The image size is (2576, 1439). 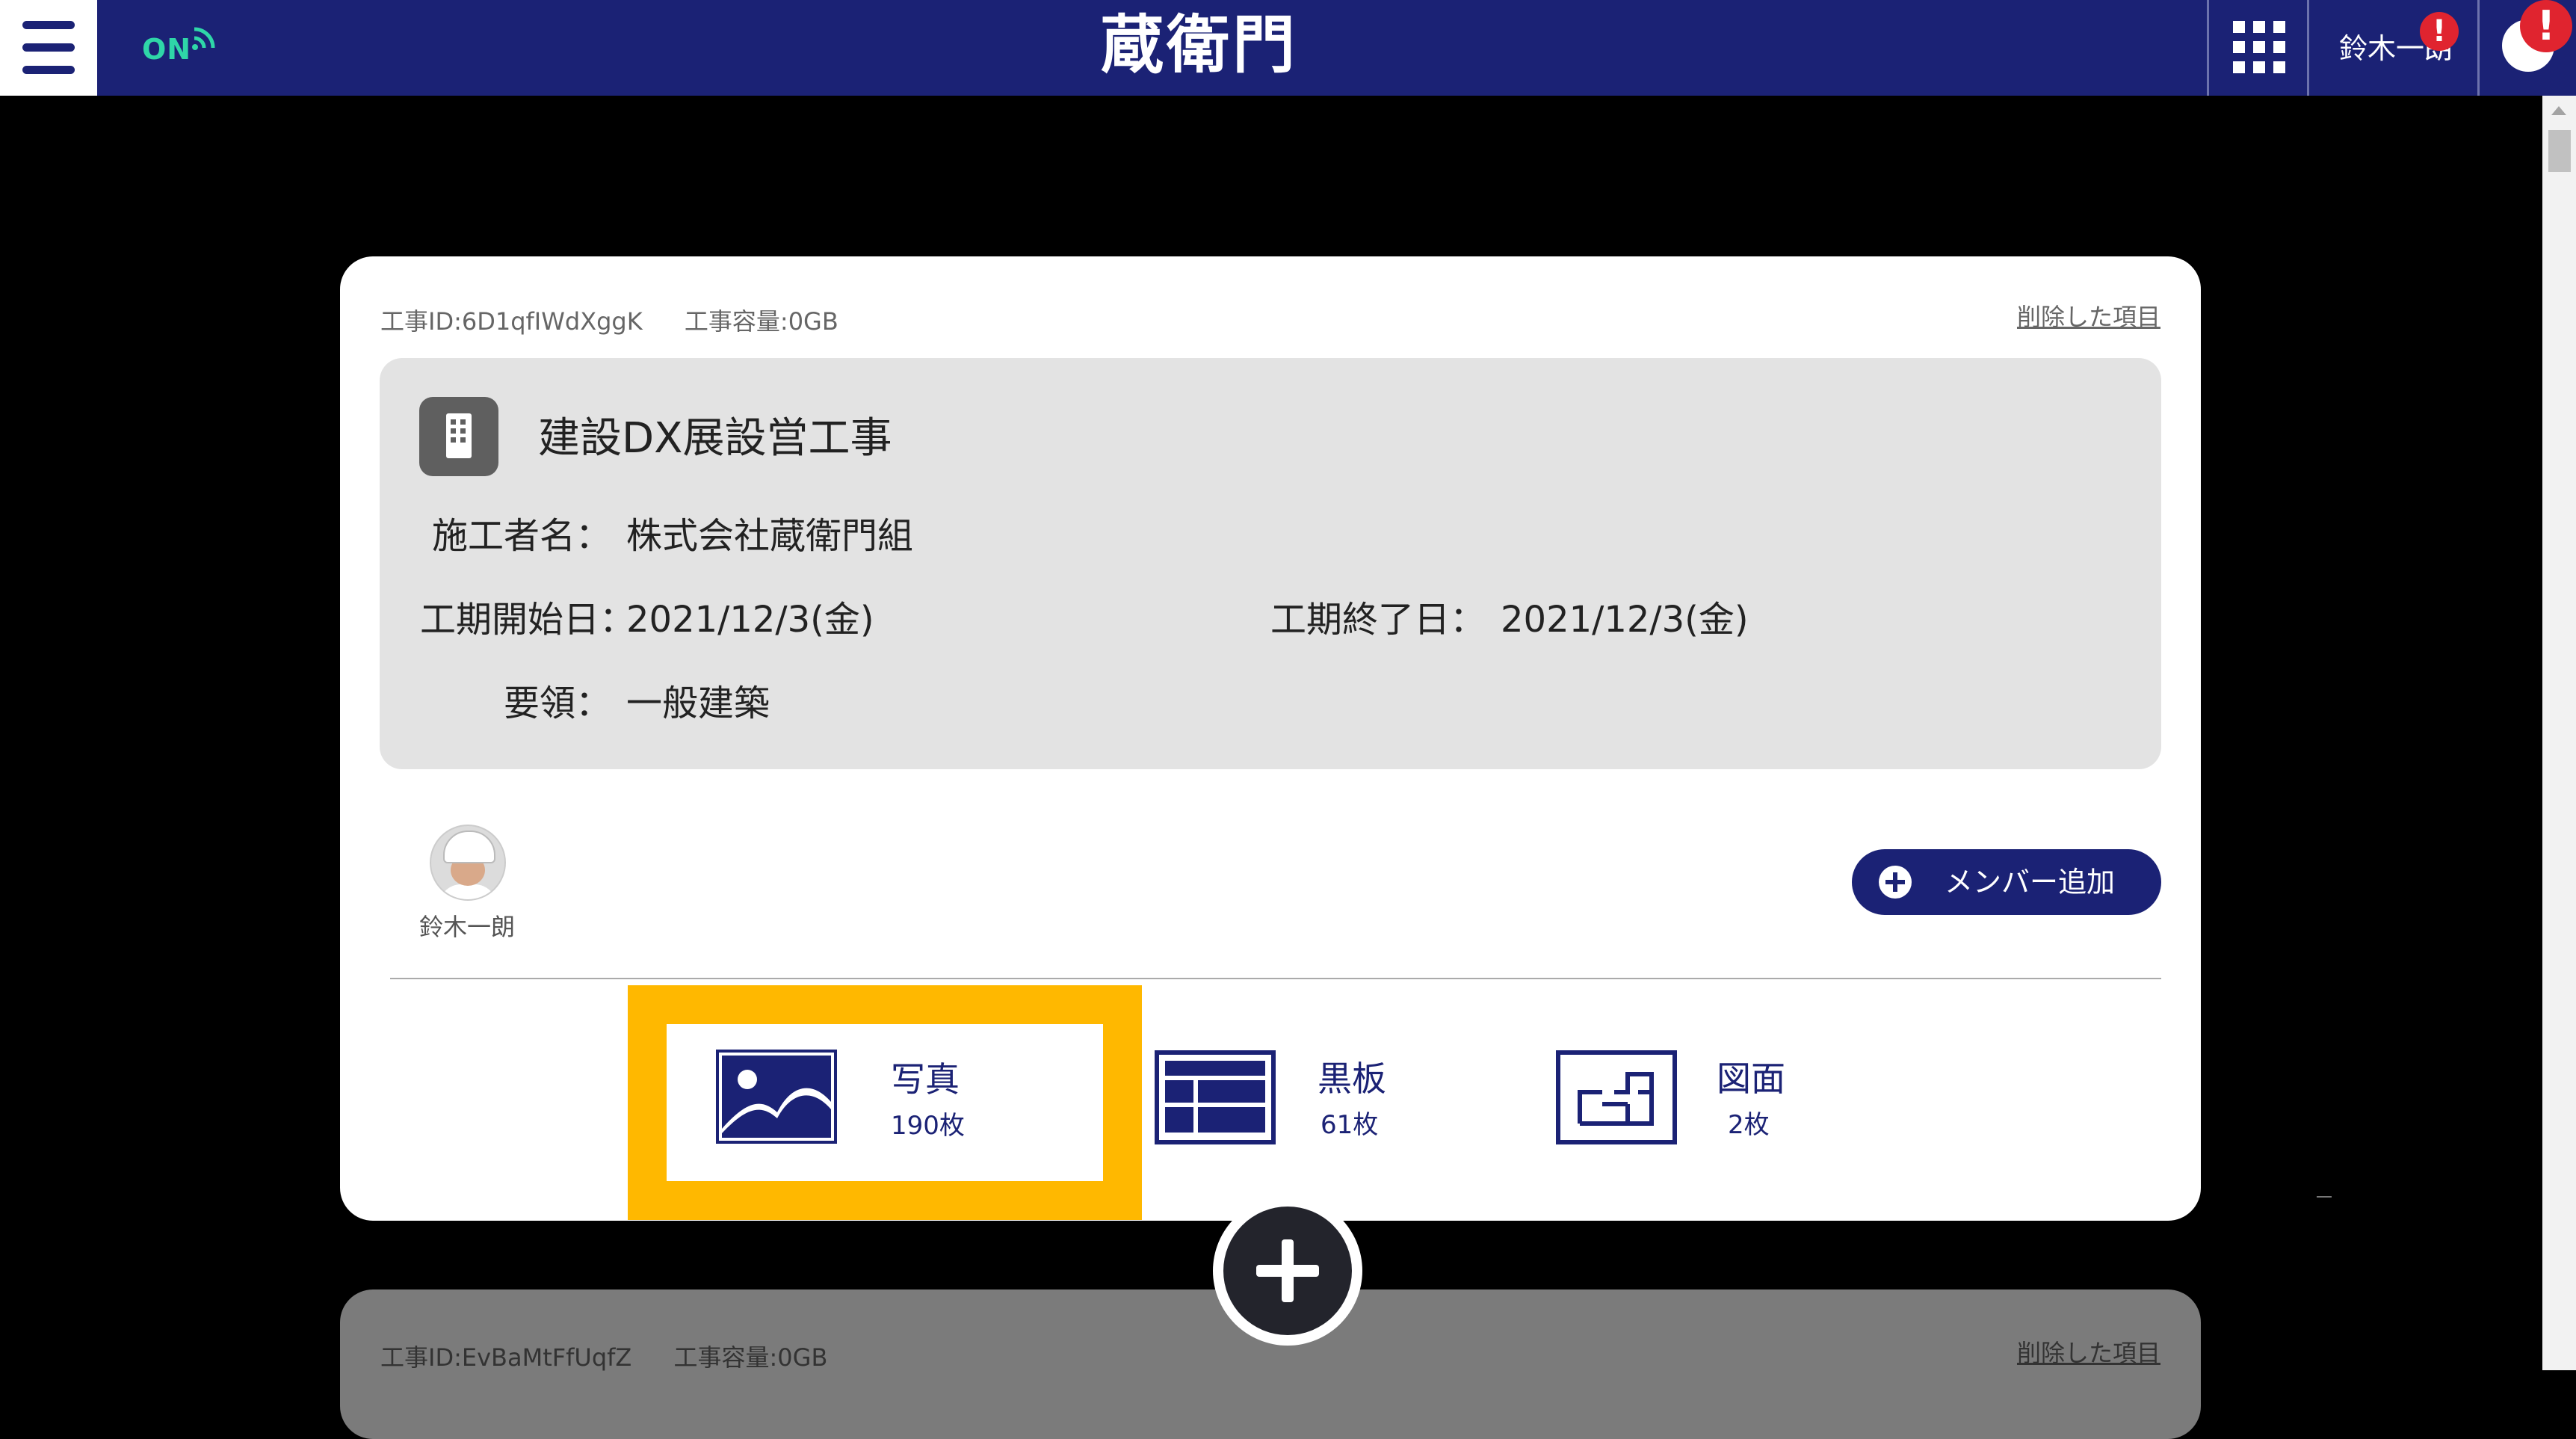 I want to click on helmet-icon, so click(x=469, y=847).